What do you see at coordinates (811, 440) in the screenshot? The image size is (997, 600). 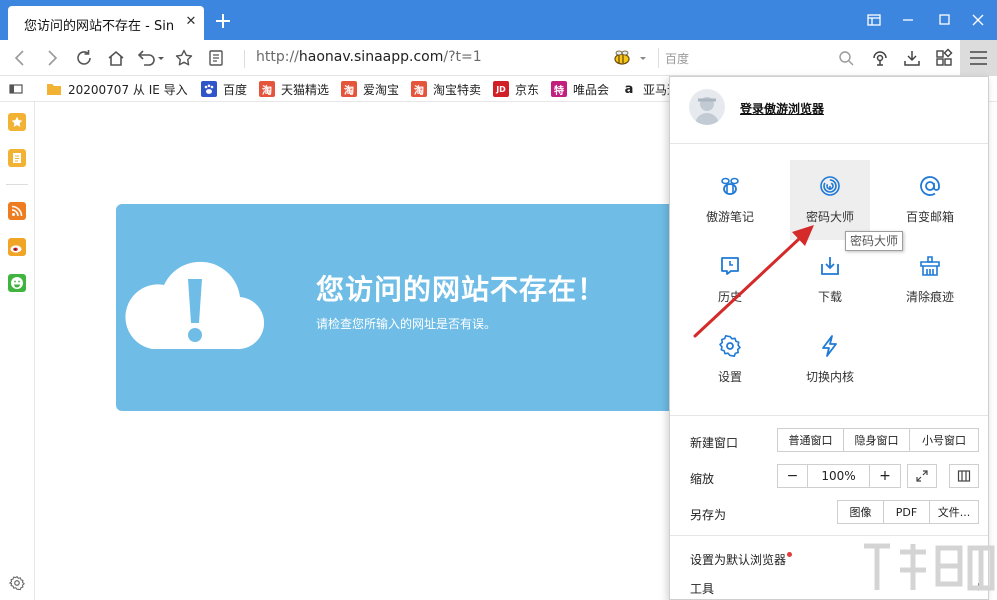 I see `normal-window-button: 普通窗口` at bounding box center [811, 440].